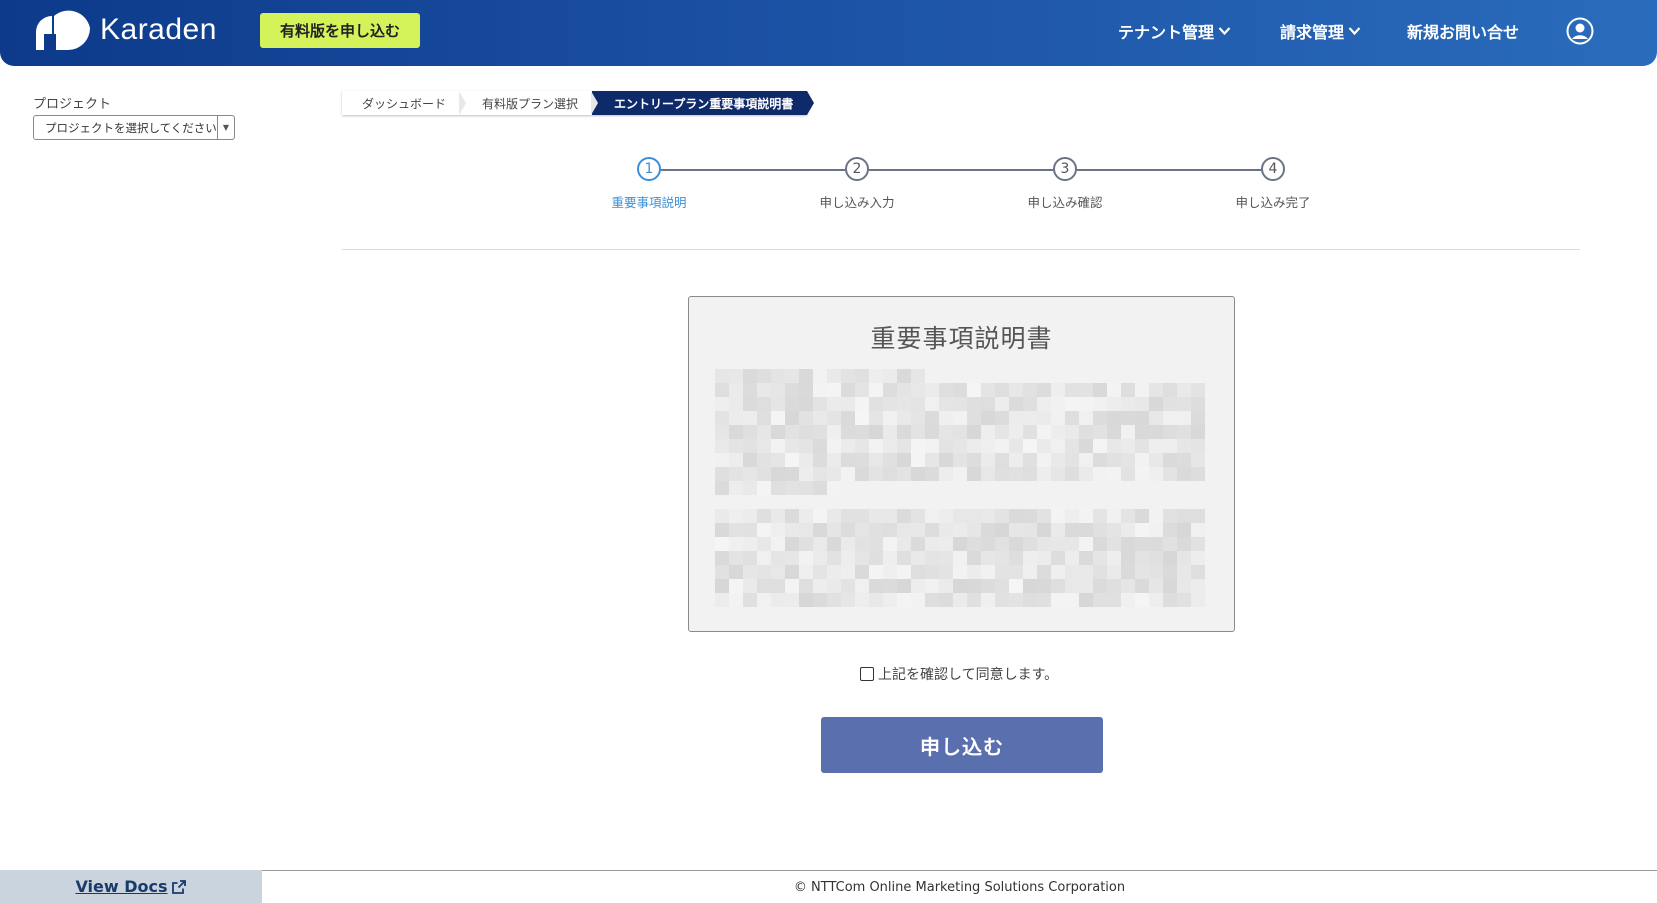 The width and height of the screenshot is (1657, 903). Describe the element at coordinates (1174, 31) in the screenshot. I see `nav-tenant-management: テナント管理` at that location.